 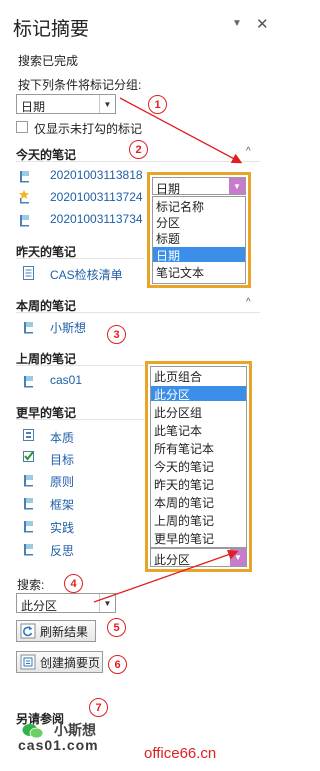 What do you see at coordinates (98, 707) in the screenshot?
I see `callout-badge: 7` at bounding box center [98, 707].